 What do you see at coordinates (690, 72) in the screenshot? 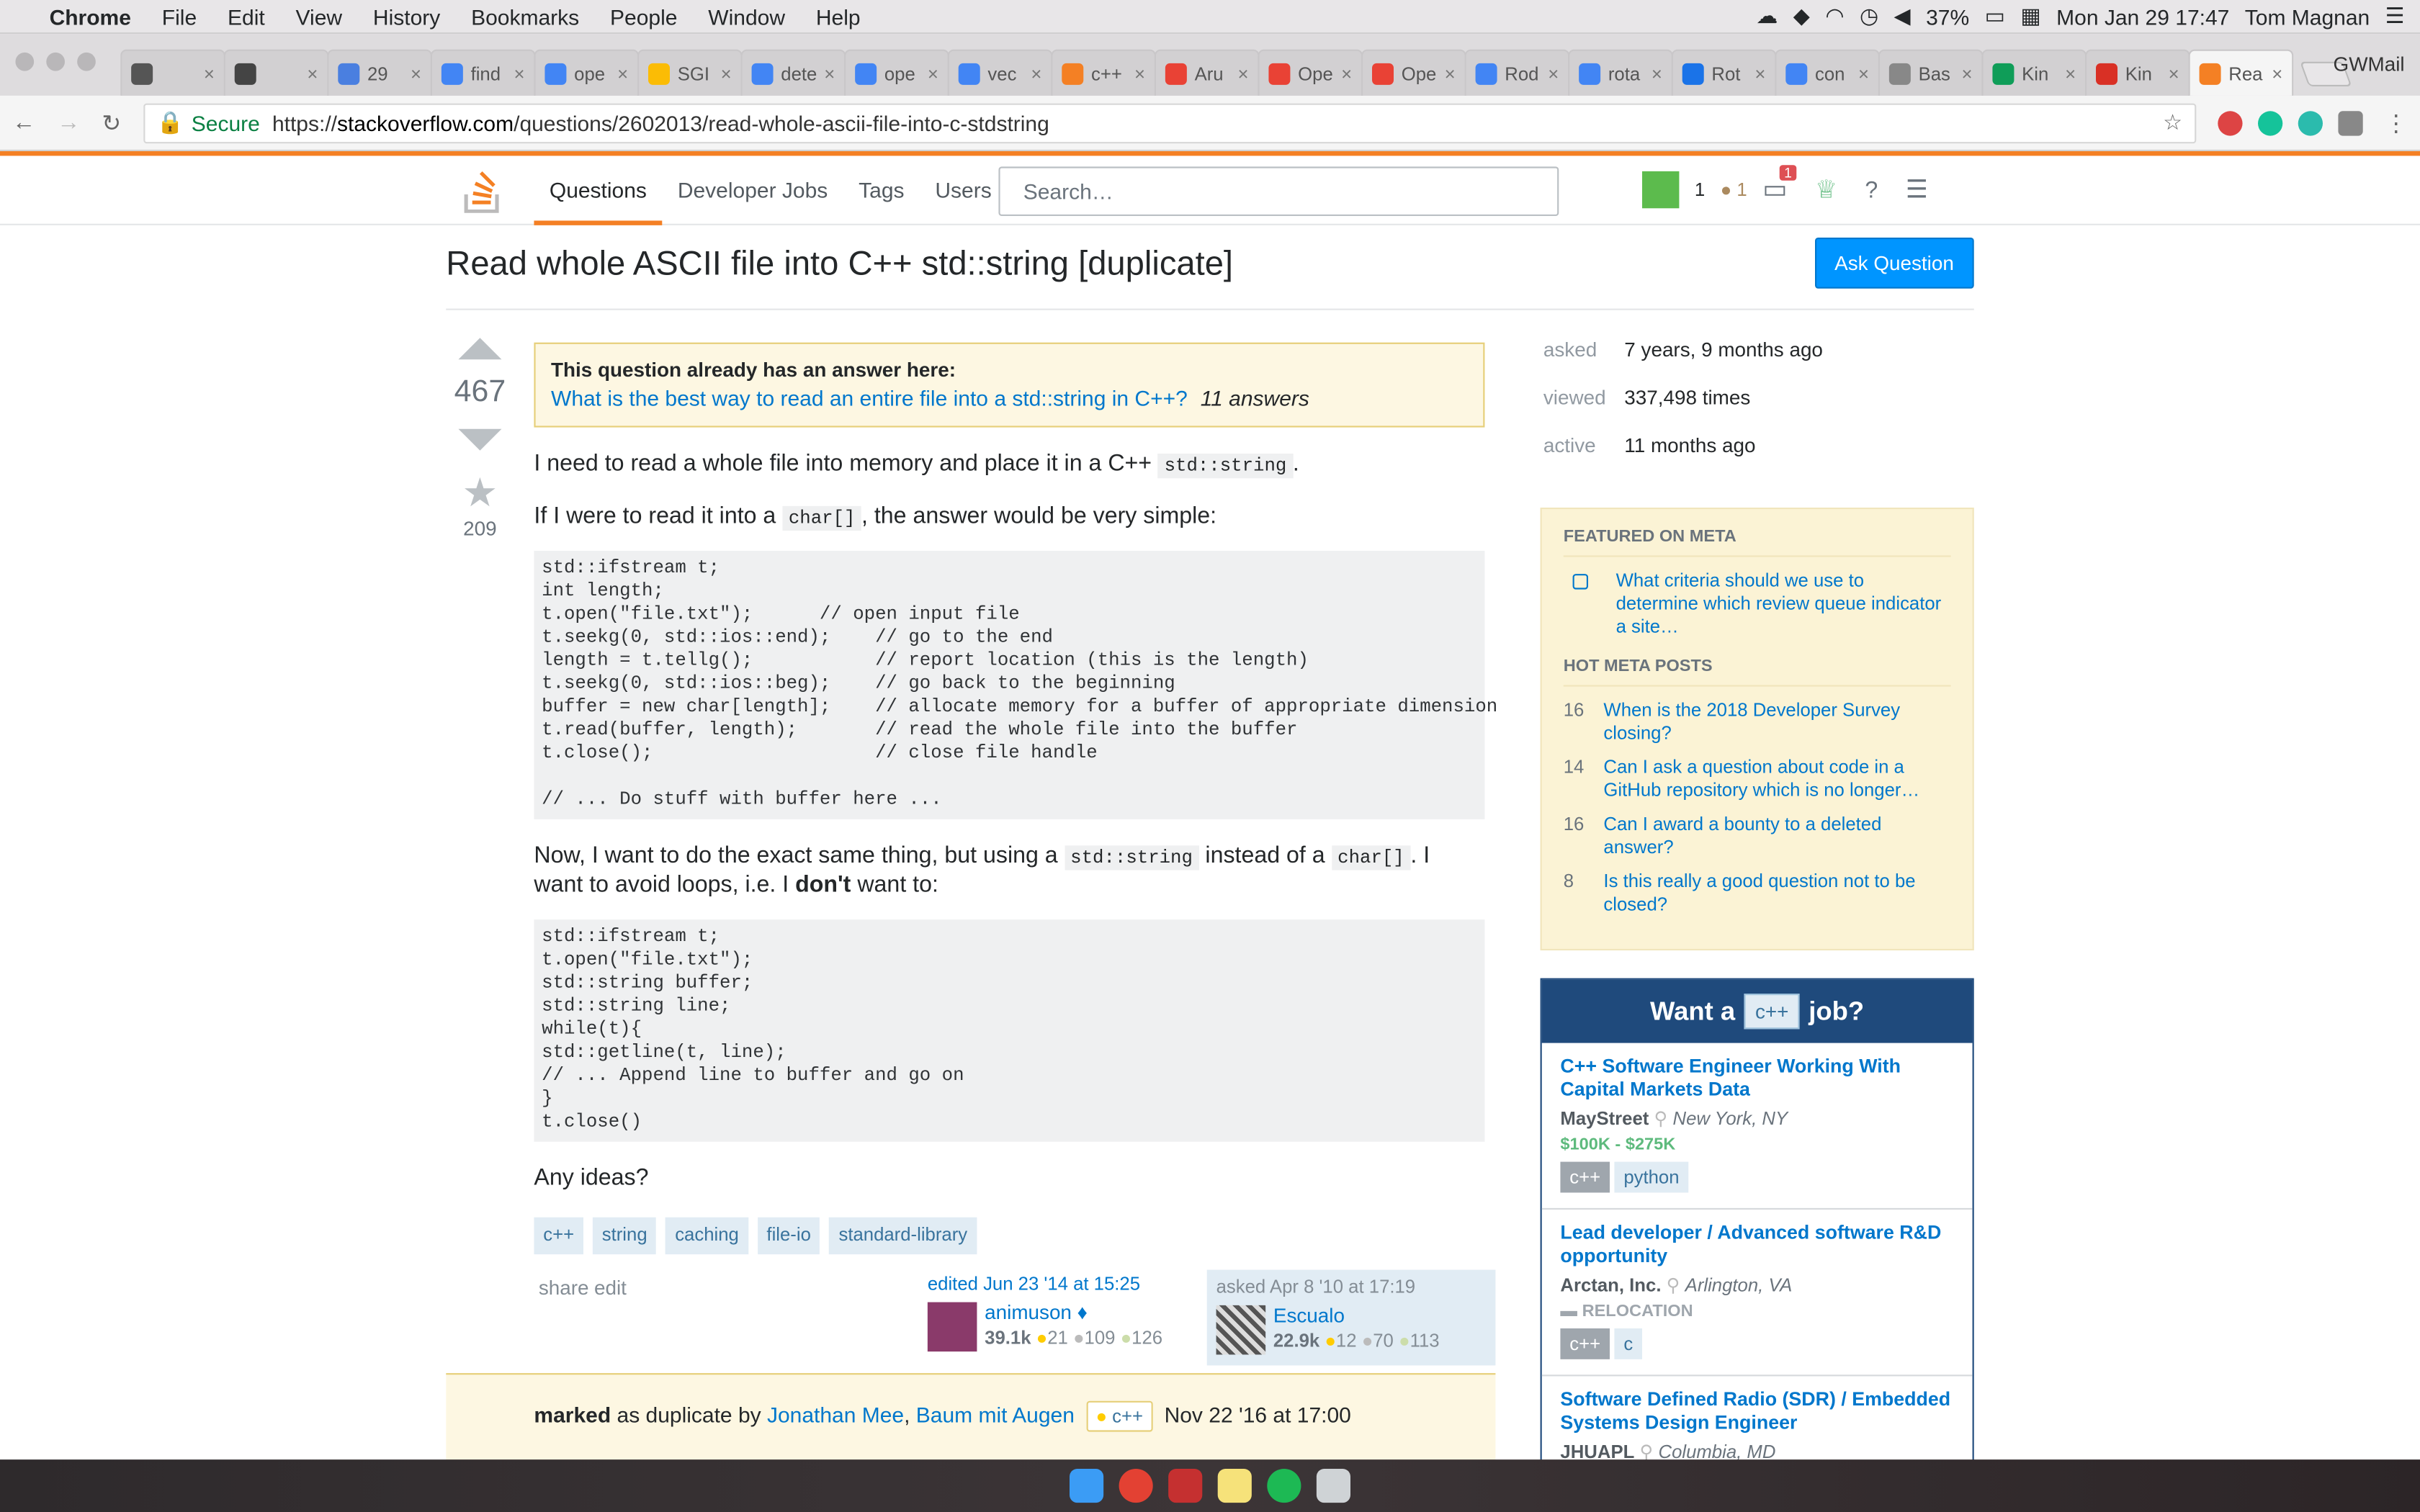
I see `browser-tab: SGI ×` at bounding box center [690, 72].